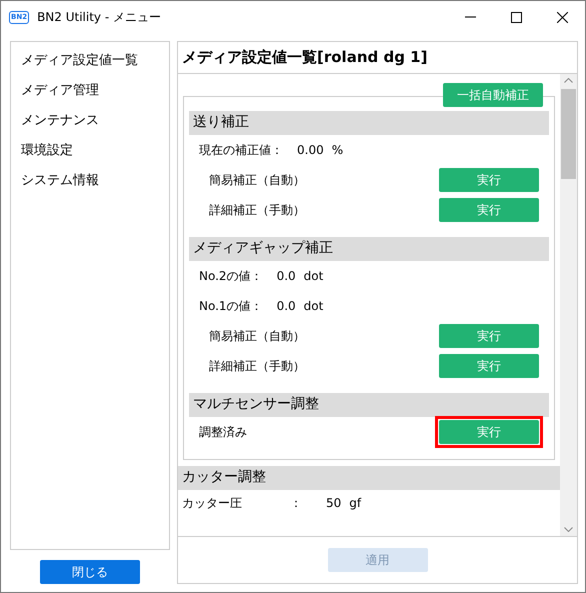 Image resolution: width=586 pixels, height=593 pixels. What do you see at coordinates (562, 17) in the screenshot?
I see `close-icon` at bounding box center [562, 17].